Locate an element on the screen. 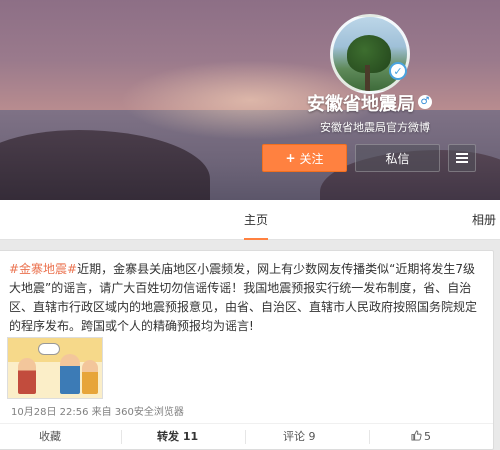 This screenshot has width=500, height=450. post-time: 10月28日 22:56 is located at coordinates (49, 412).